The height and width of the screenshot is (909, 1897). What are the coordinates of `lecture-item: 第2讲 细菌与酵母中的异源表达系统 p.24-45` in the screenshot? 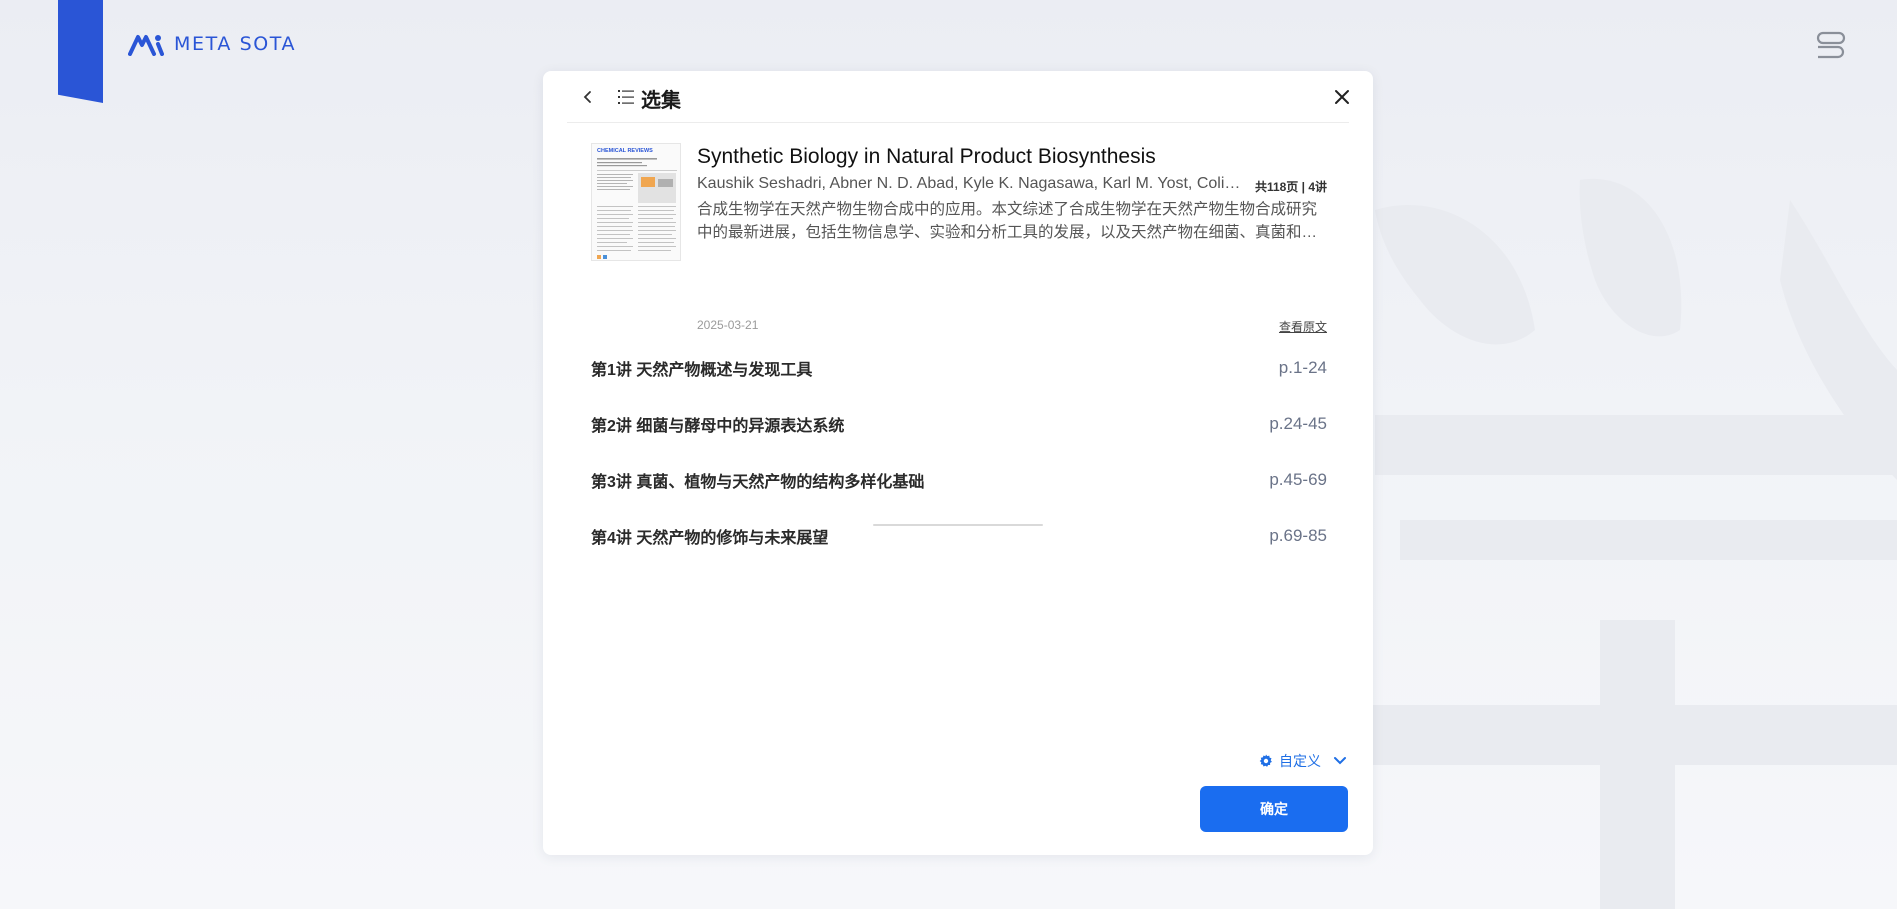 It's located at (959, 424).